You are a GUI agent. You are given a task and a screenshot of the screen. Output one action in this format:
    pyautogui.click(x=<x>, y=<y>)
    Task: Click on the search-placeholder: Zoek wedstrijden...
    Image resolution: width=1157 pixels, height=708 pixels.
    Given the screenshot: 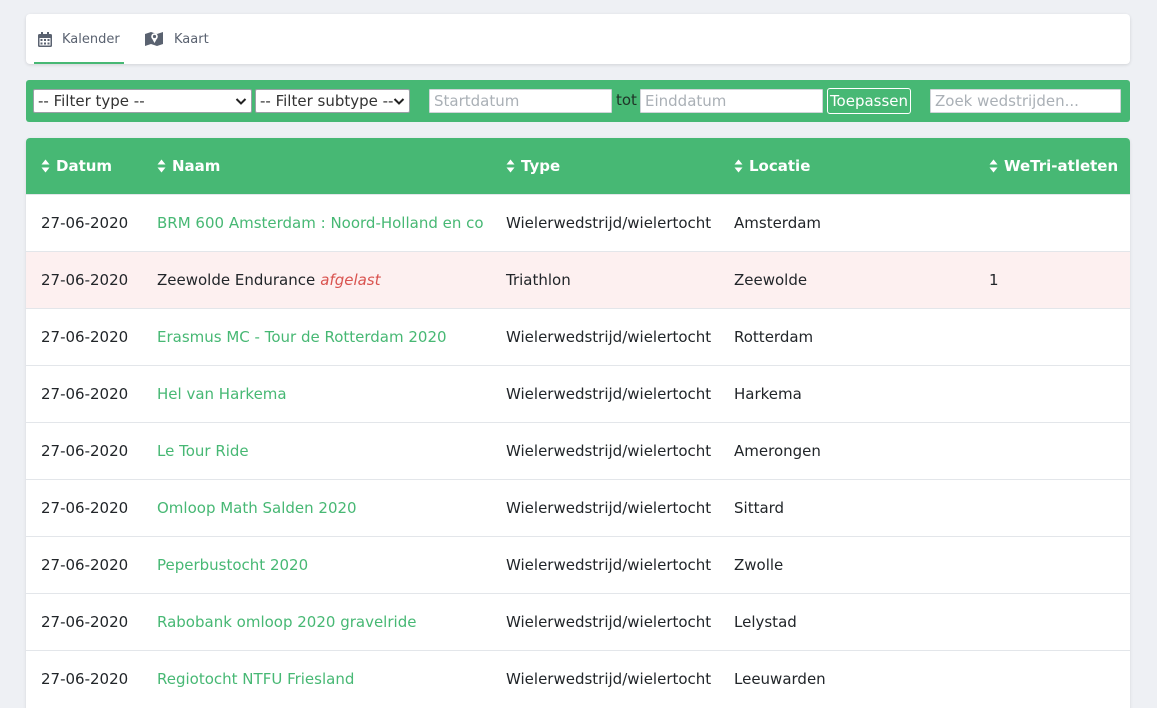 What is the action you would take?
    pyautogui.click(x=1007, y=101)
    